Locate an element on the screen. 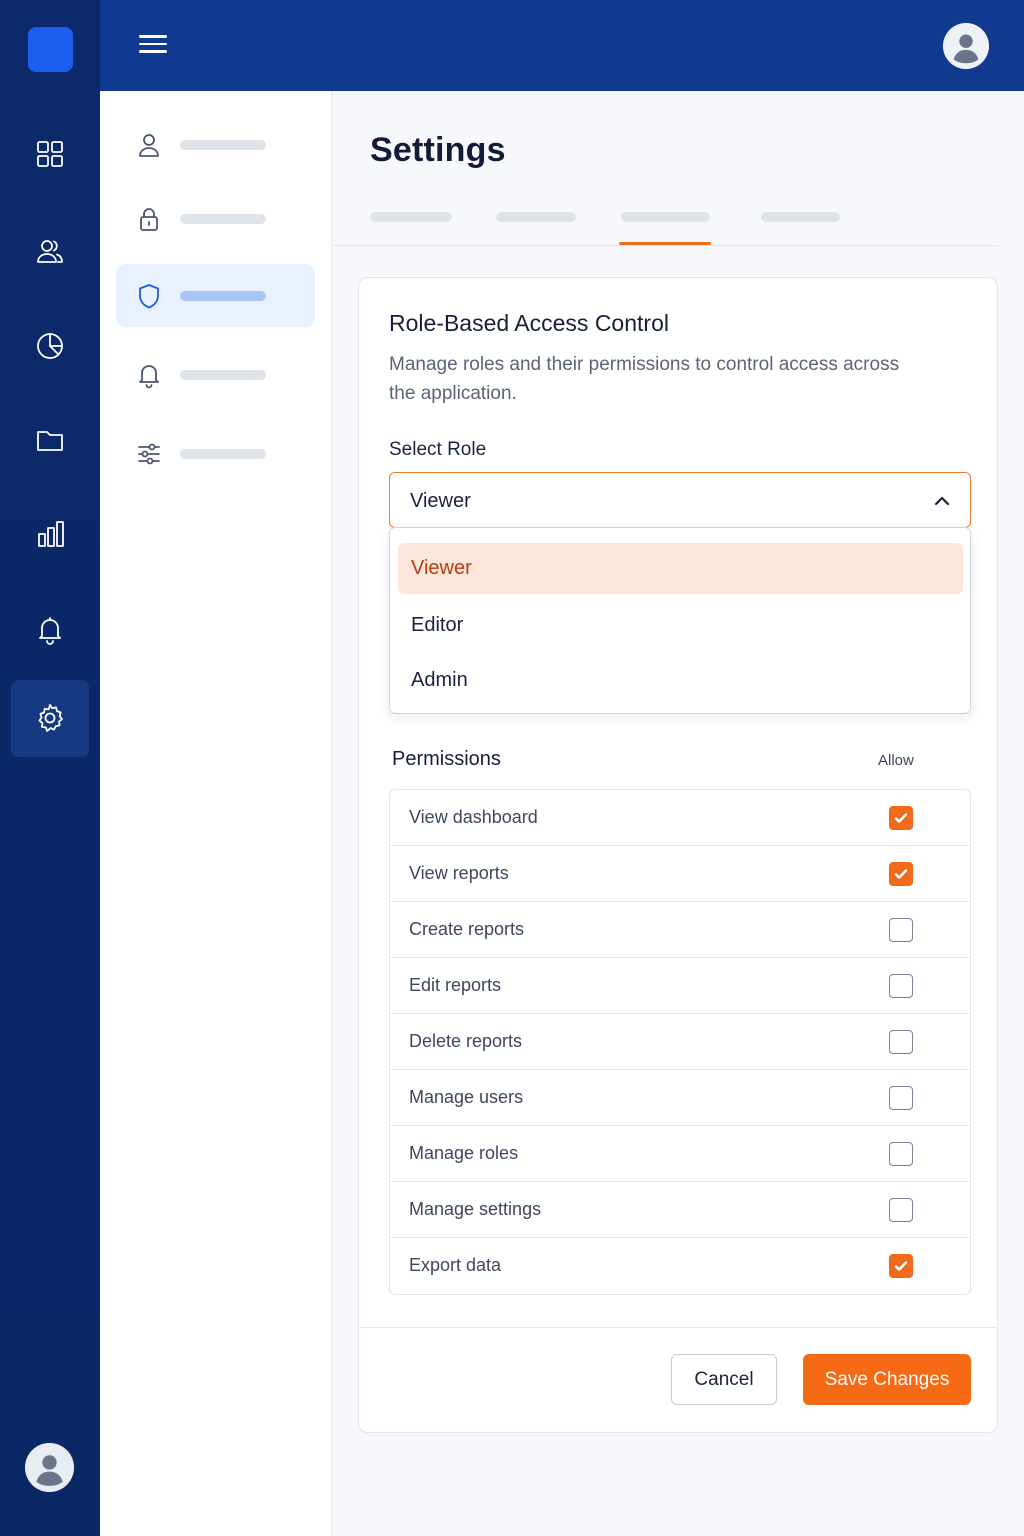 The image size is (1024, 1536). users-icon is located at coordinates (50, 251).